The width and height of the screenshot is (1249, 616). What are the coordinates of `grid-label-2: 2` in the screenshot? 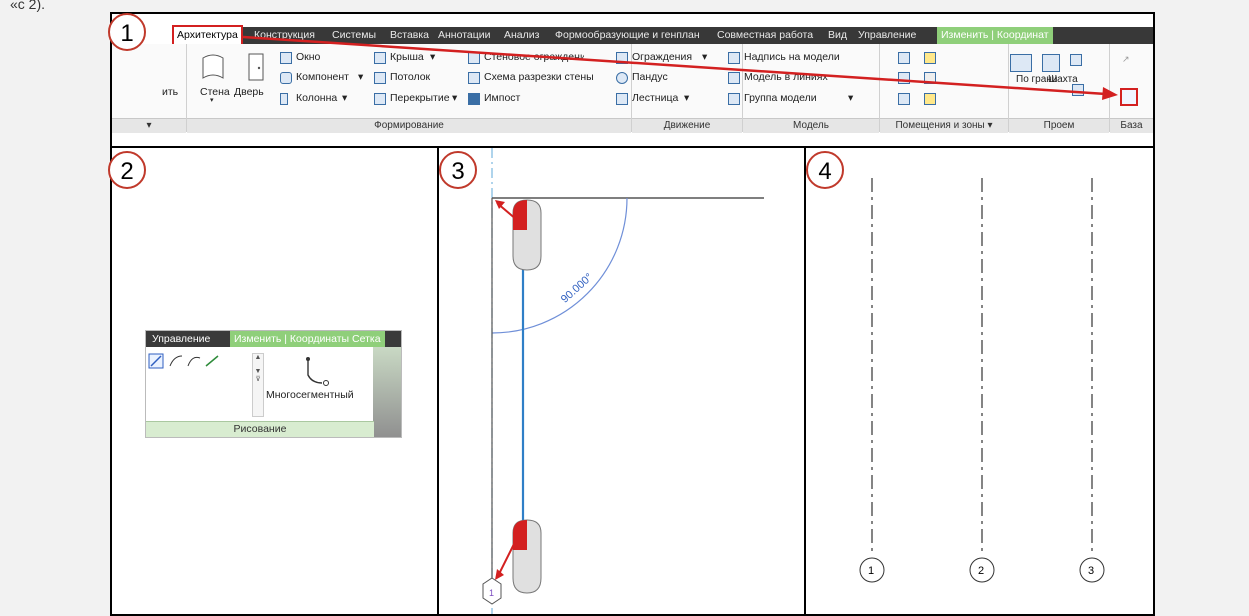 It's located at (981, 571).